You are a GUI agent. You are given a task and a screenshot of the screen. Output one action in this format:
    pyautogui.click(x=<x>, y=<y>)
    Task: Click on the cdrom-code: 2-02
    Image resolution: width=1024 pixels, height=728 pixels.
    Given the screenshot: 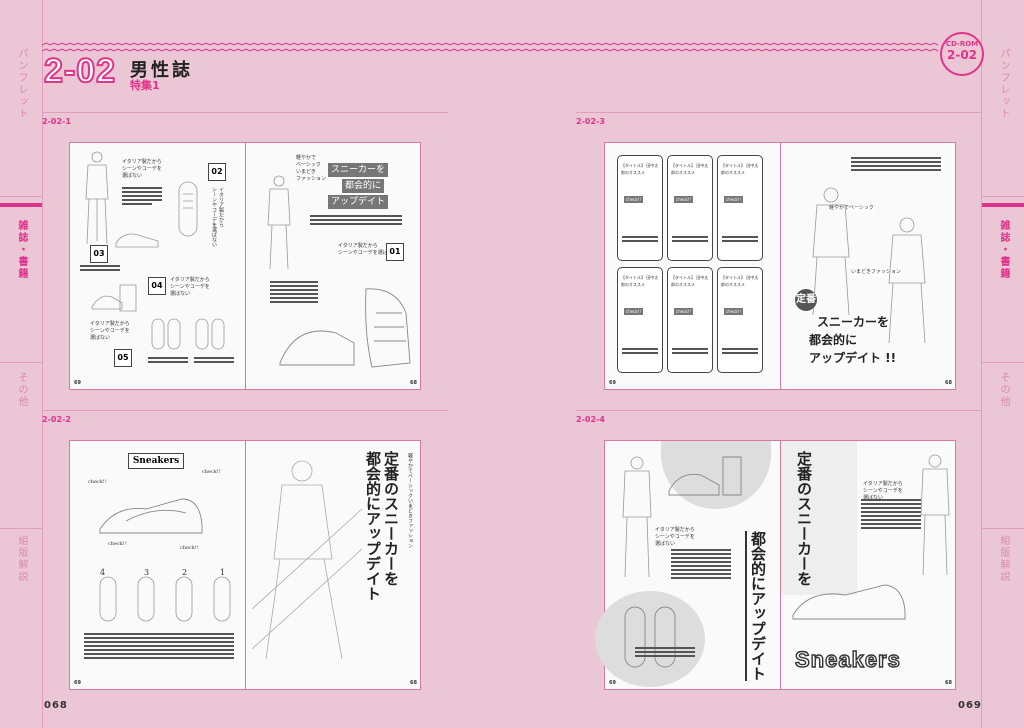 What is the action you would take?
    pyautogui.click(x=962, y=55)
    